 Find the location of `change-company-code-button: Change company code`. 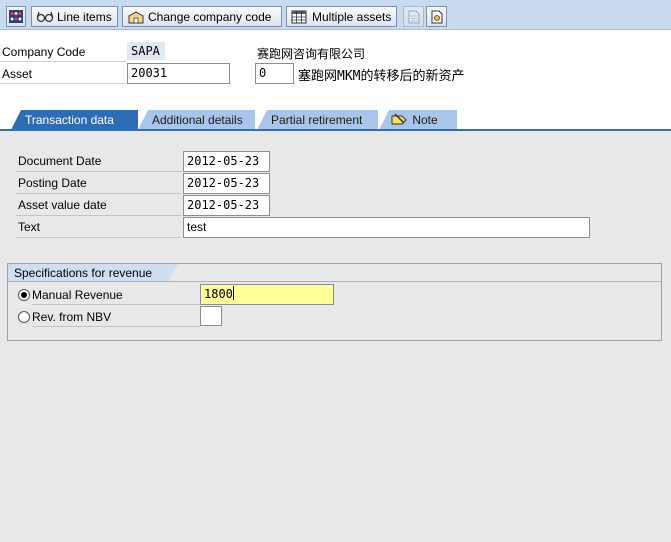

change-company-code-button: Change company code is located at coordinates (202, 16).